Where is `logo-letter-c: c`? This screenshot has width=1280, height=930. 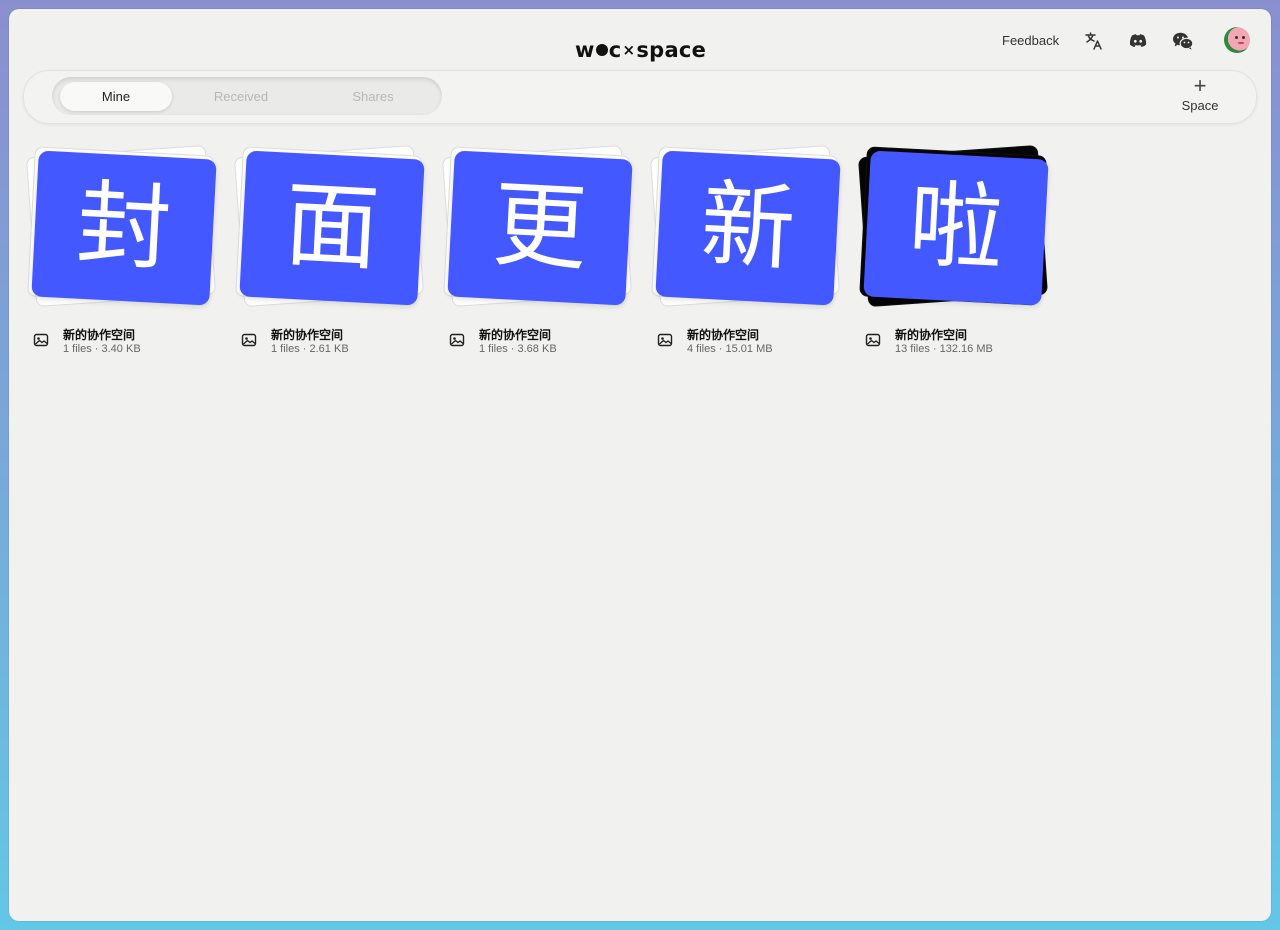 logo-letter-c: c is located at coordinates (615, 50).